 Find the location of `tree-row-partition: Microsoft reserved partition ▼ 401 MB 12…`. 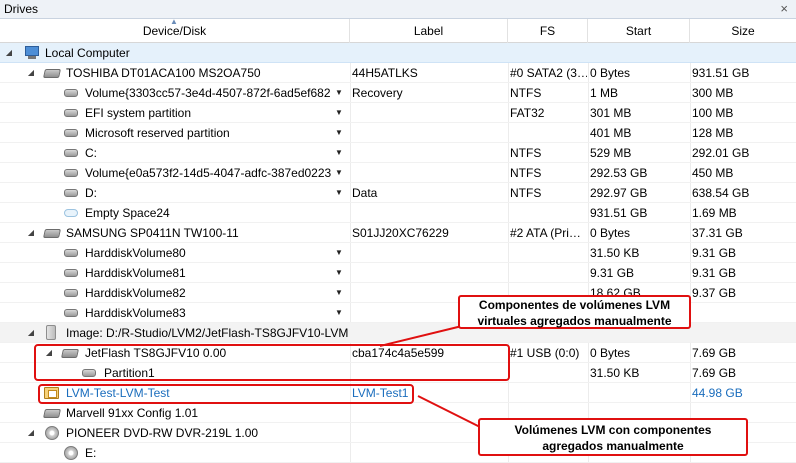

tree-row-partition: Microsoft reserved partition ▼ 401 MB 12… is located at coordinates (398, 133).